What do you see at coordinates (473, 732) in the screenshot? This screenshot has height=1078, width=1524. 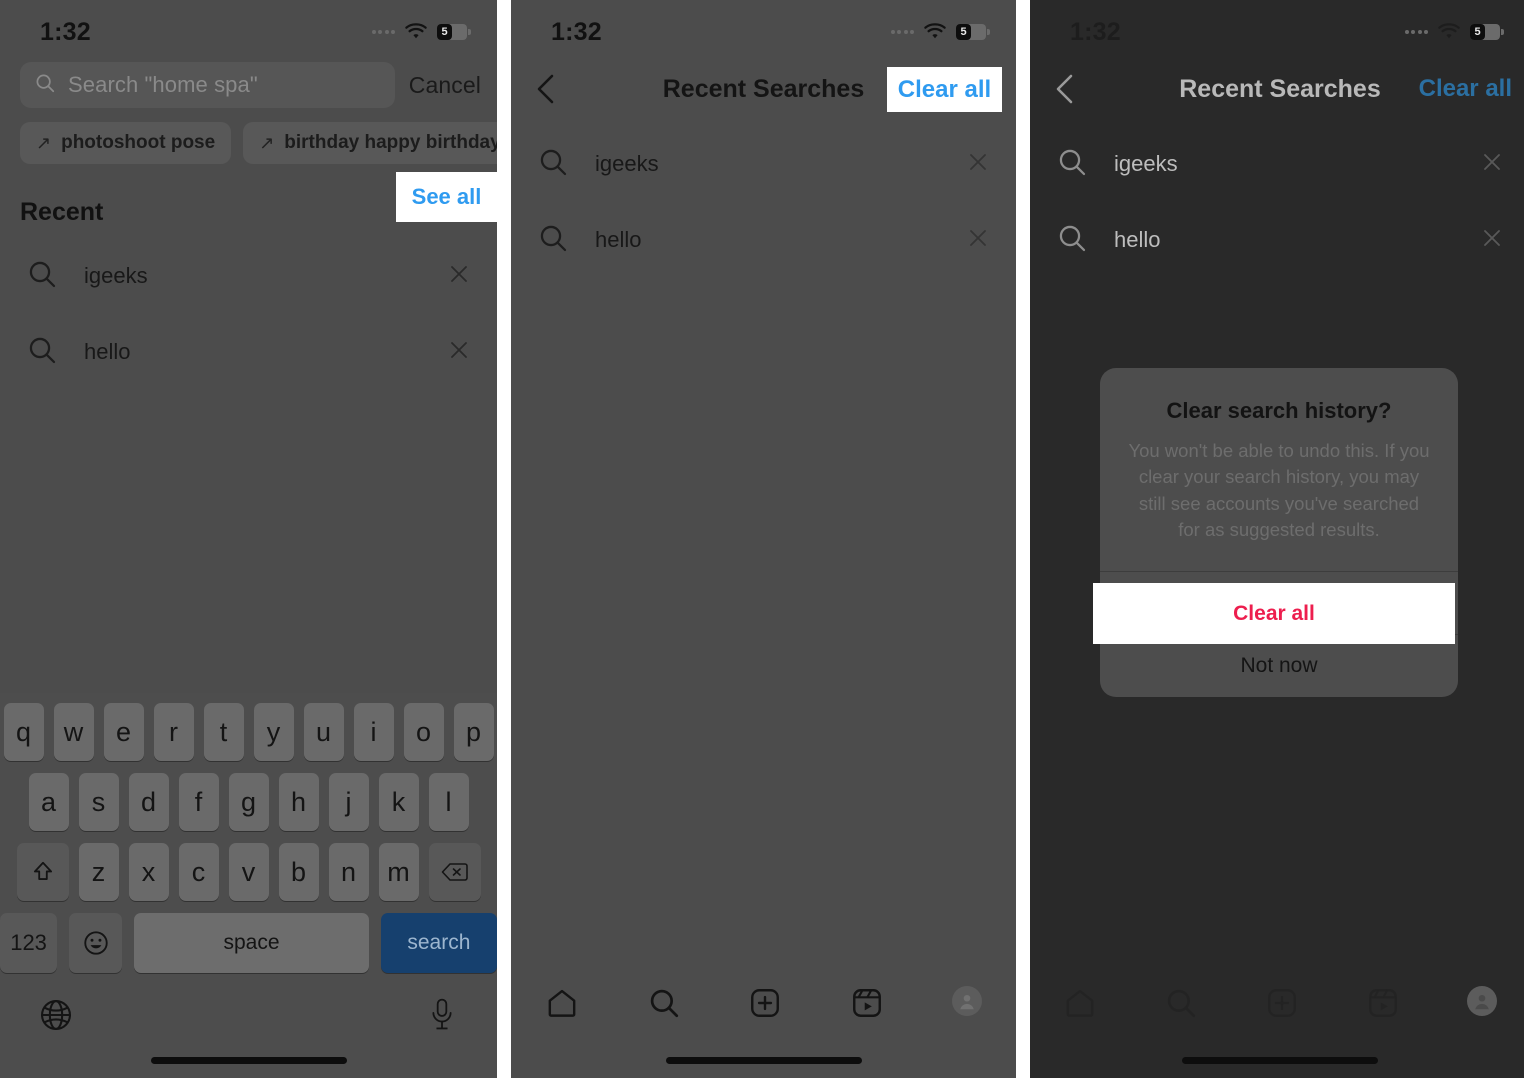 I see `key-p: p` at bounding box center [473, 732].